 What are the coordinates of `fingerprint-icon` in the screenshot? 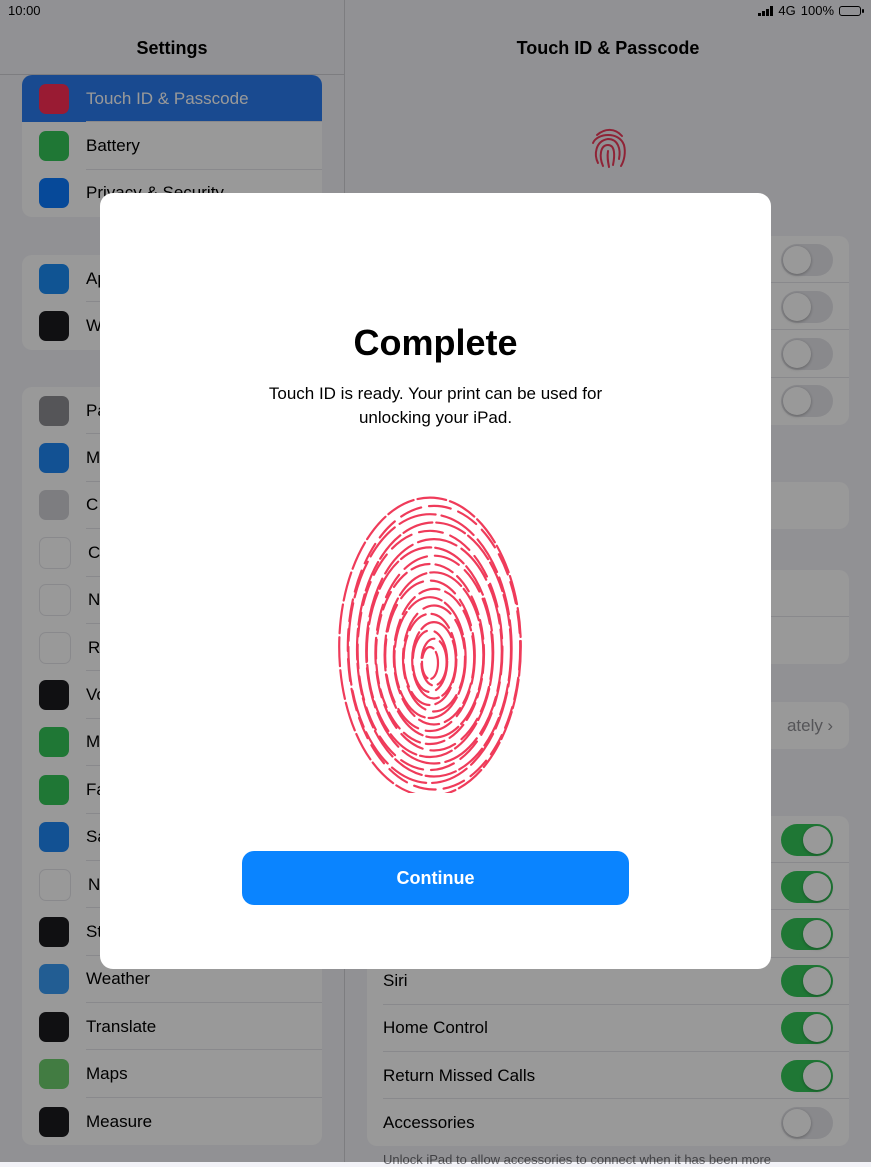 It's located at (430, 644).